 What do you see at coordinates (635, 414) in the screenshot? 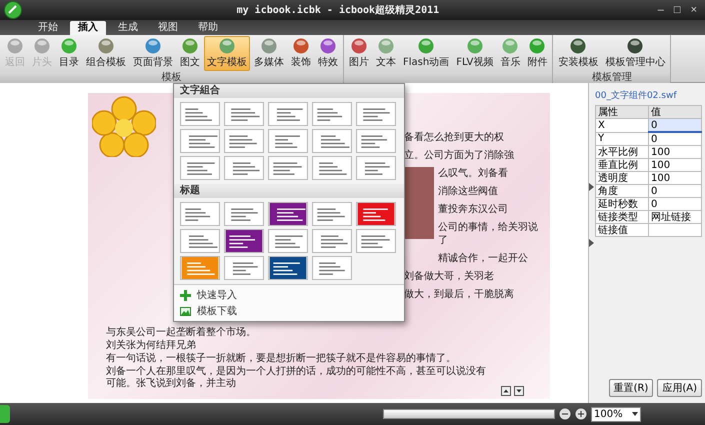
I see `dropdown-caret-icon` at bounding box center [635, 414].